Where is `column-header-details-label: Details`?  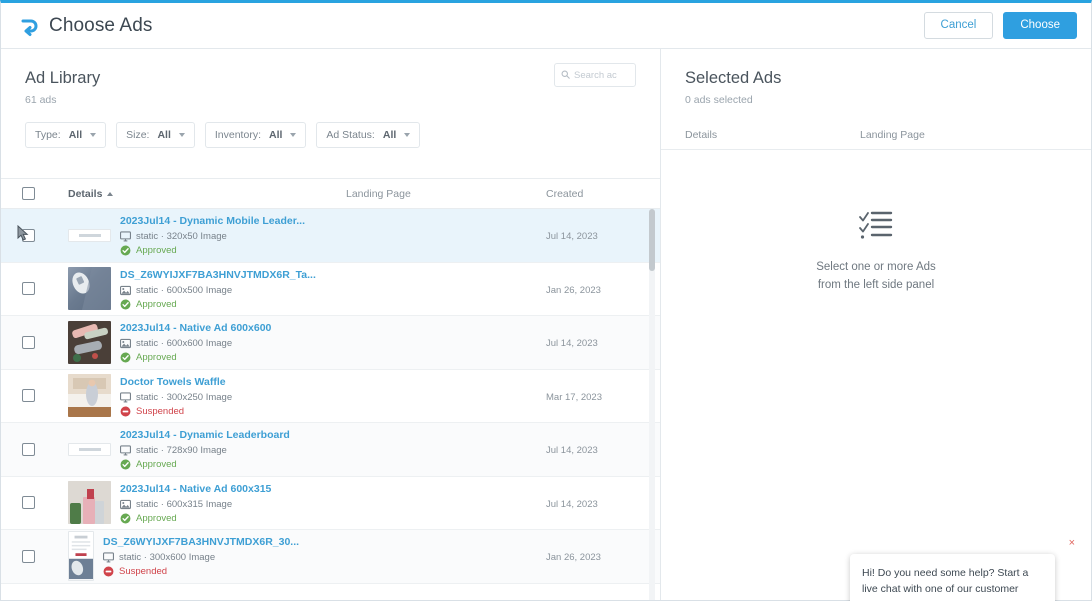
column-header-details-label: Details is located at coordinates (85, 193).